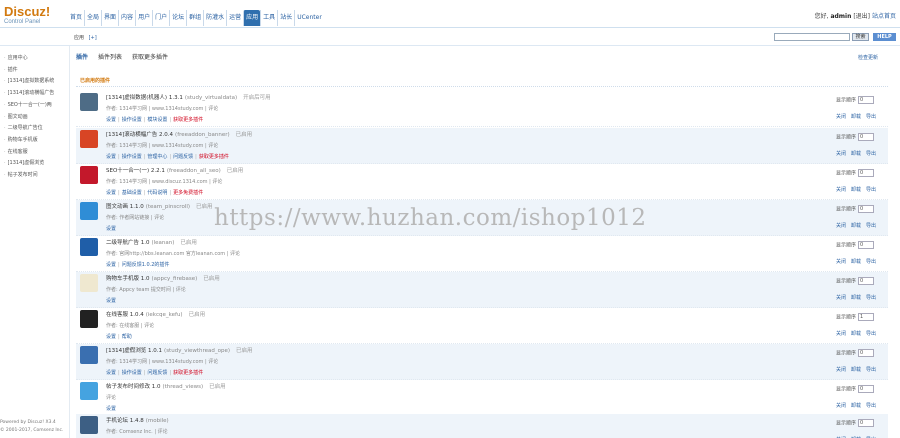 The image size is (900, 438). Describe the element at coordinates (188, 193) in the screenshot. I see `plugin-action-link: 更多免费插件` at that location.